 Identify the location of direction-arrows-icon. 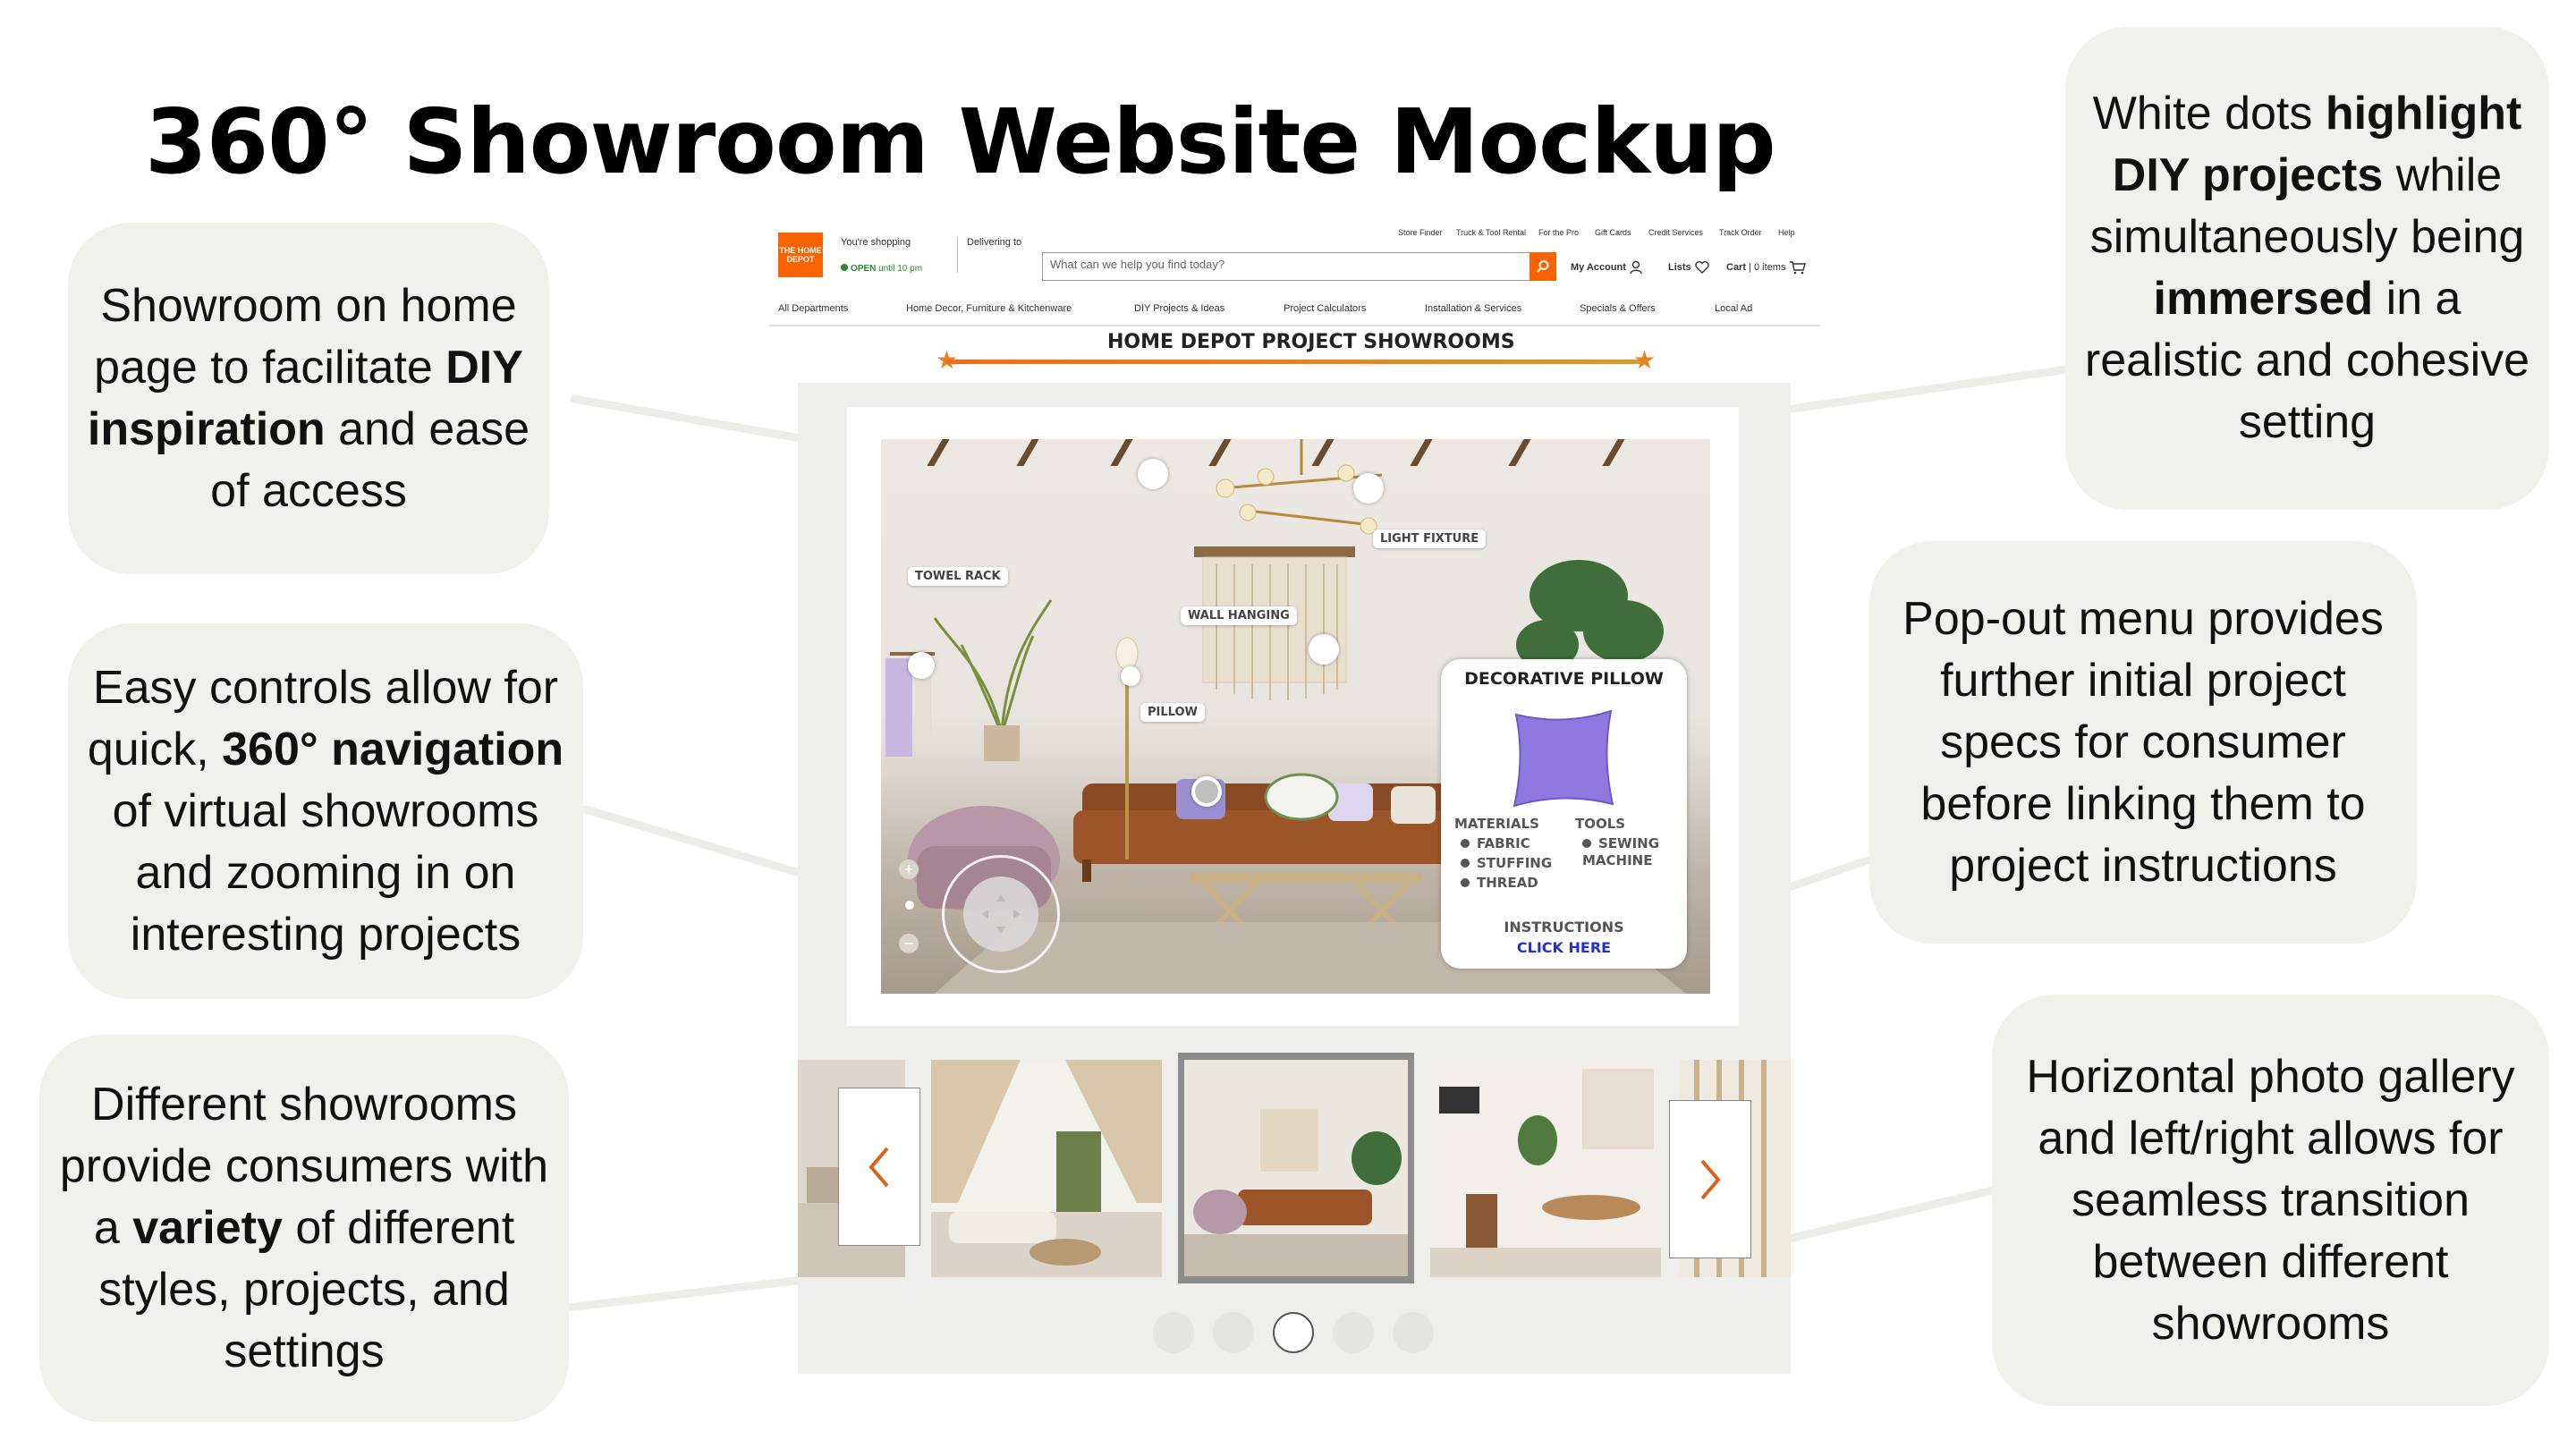
(1001, 914).